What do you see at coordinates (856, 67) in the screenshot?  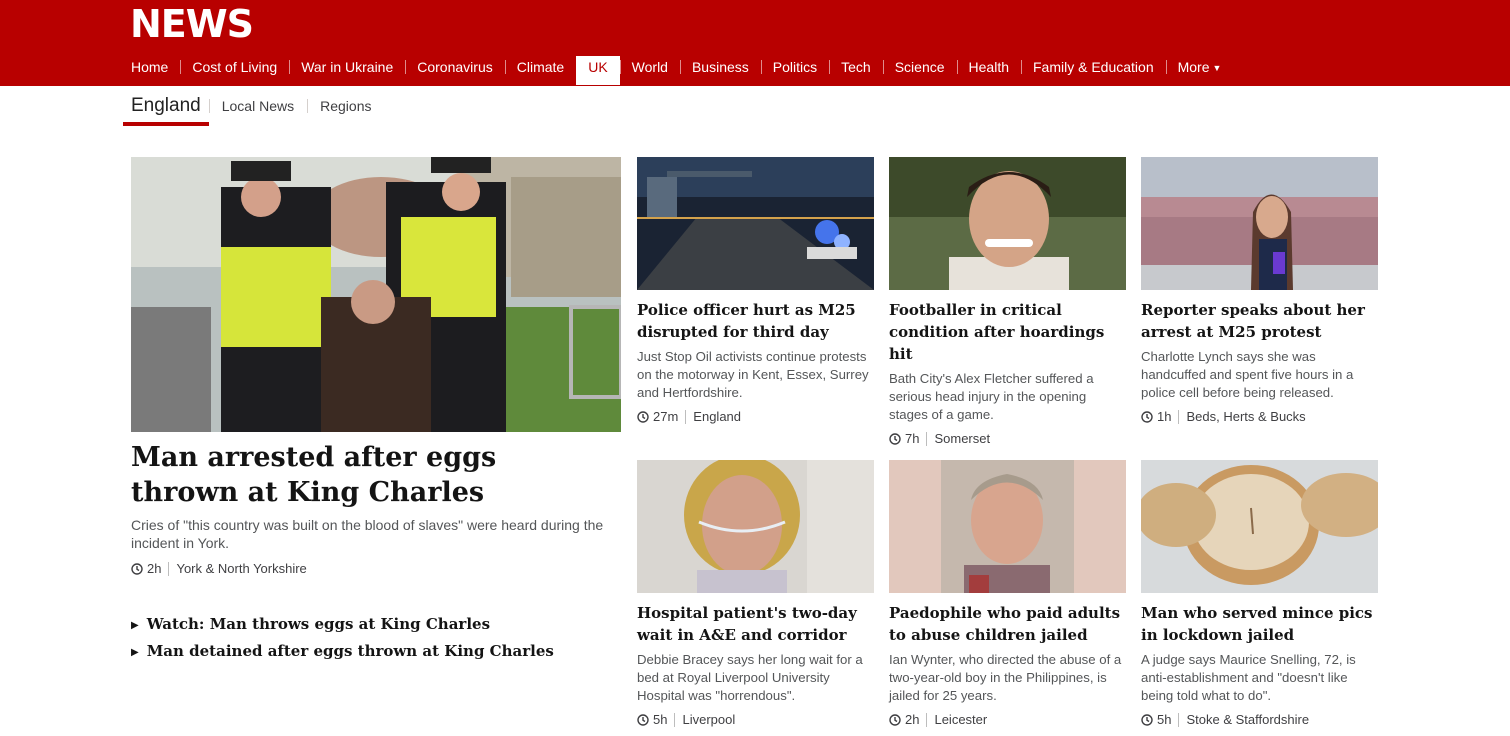 I see `nav-item-tech: Tech` at bounding box center [856, 67].